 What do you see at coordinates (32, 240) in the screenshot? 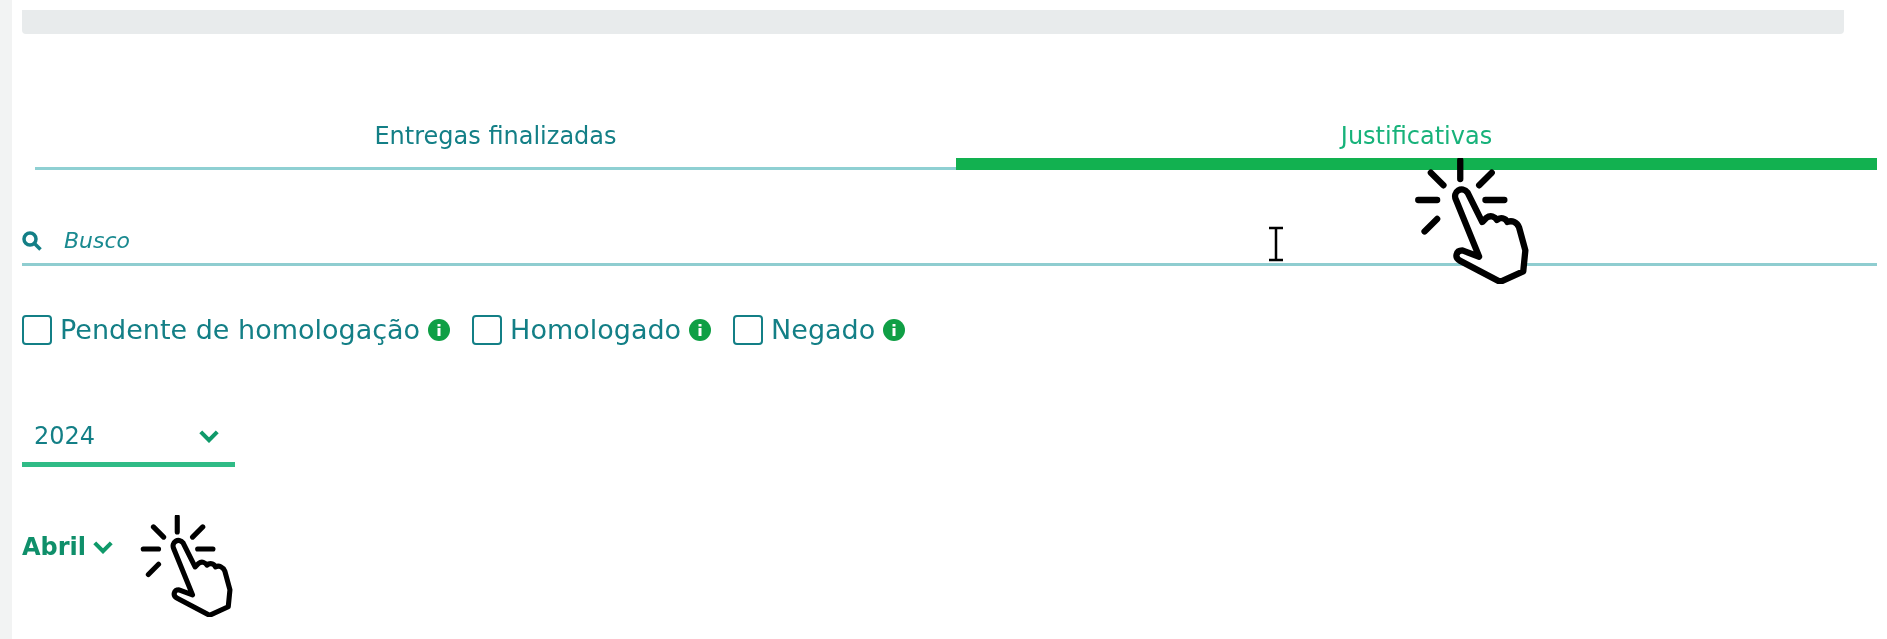
I see `search-icon` at bounding box center [32, 240].